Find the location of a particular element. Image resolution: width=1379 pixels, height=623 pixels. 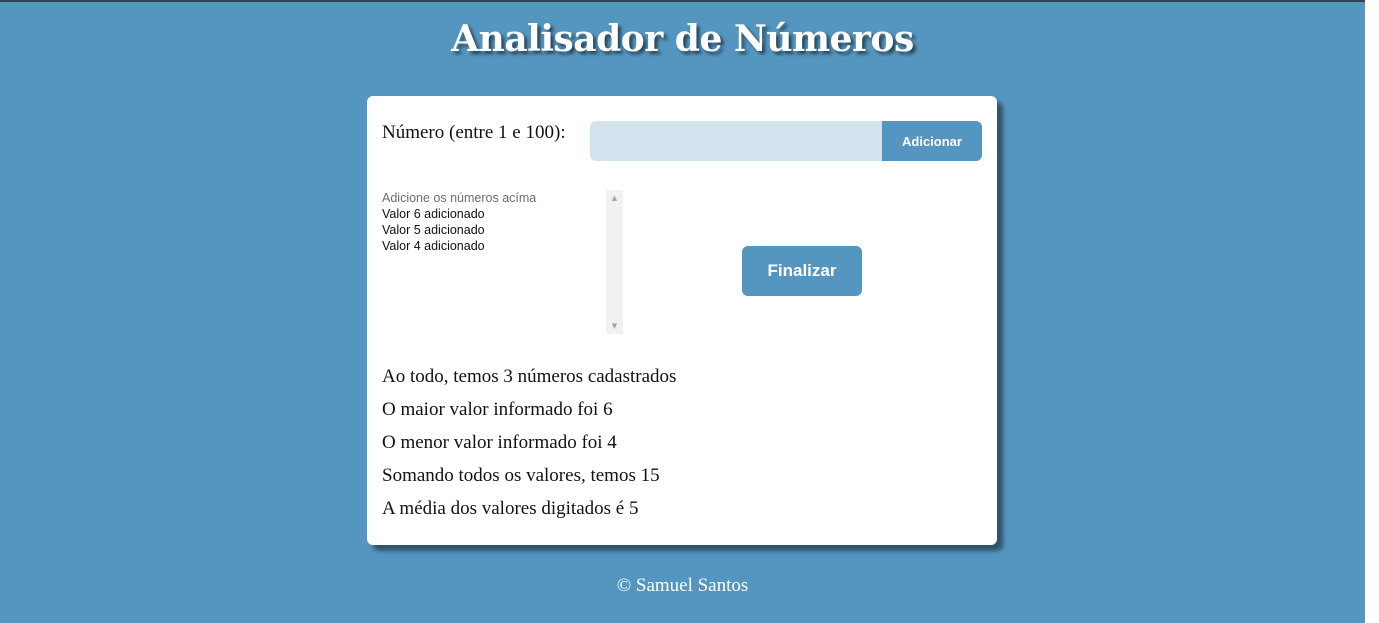

add-button: Adicionar is located at coordinates (932, 141).